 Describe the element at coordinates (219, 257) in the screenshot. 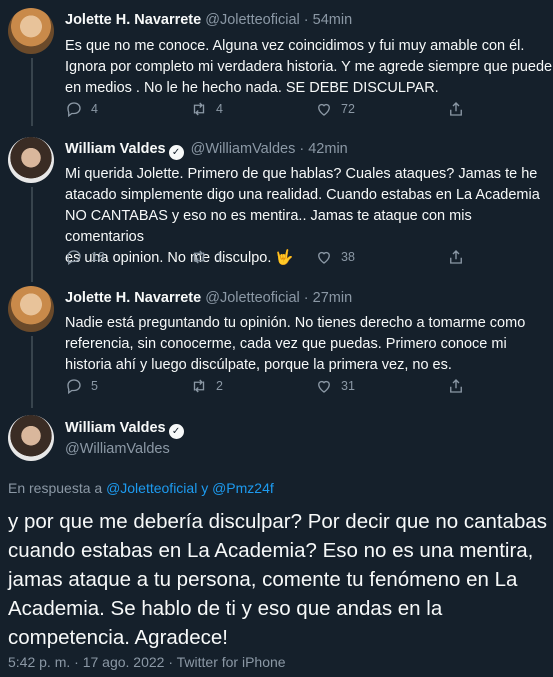

I see `retweet-count: 1` at that location.